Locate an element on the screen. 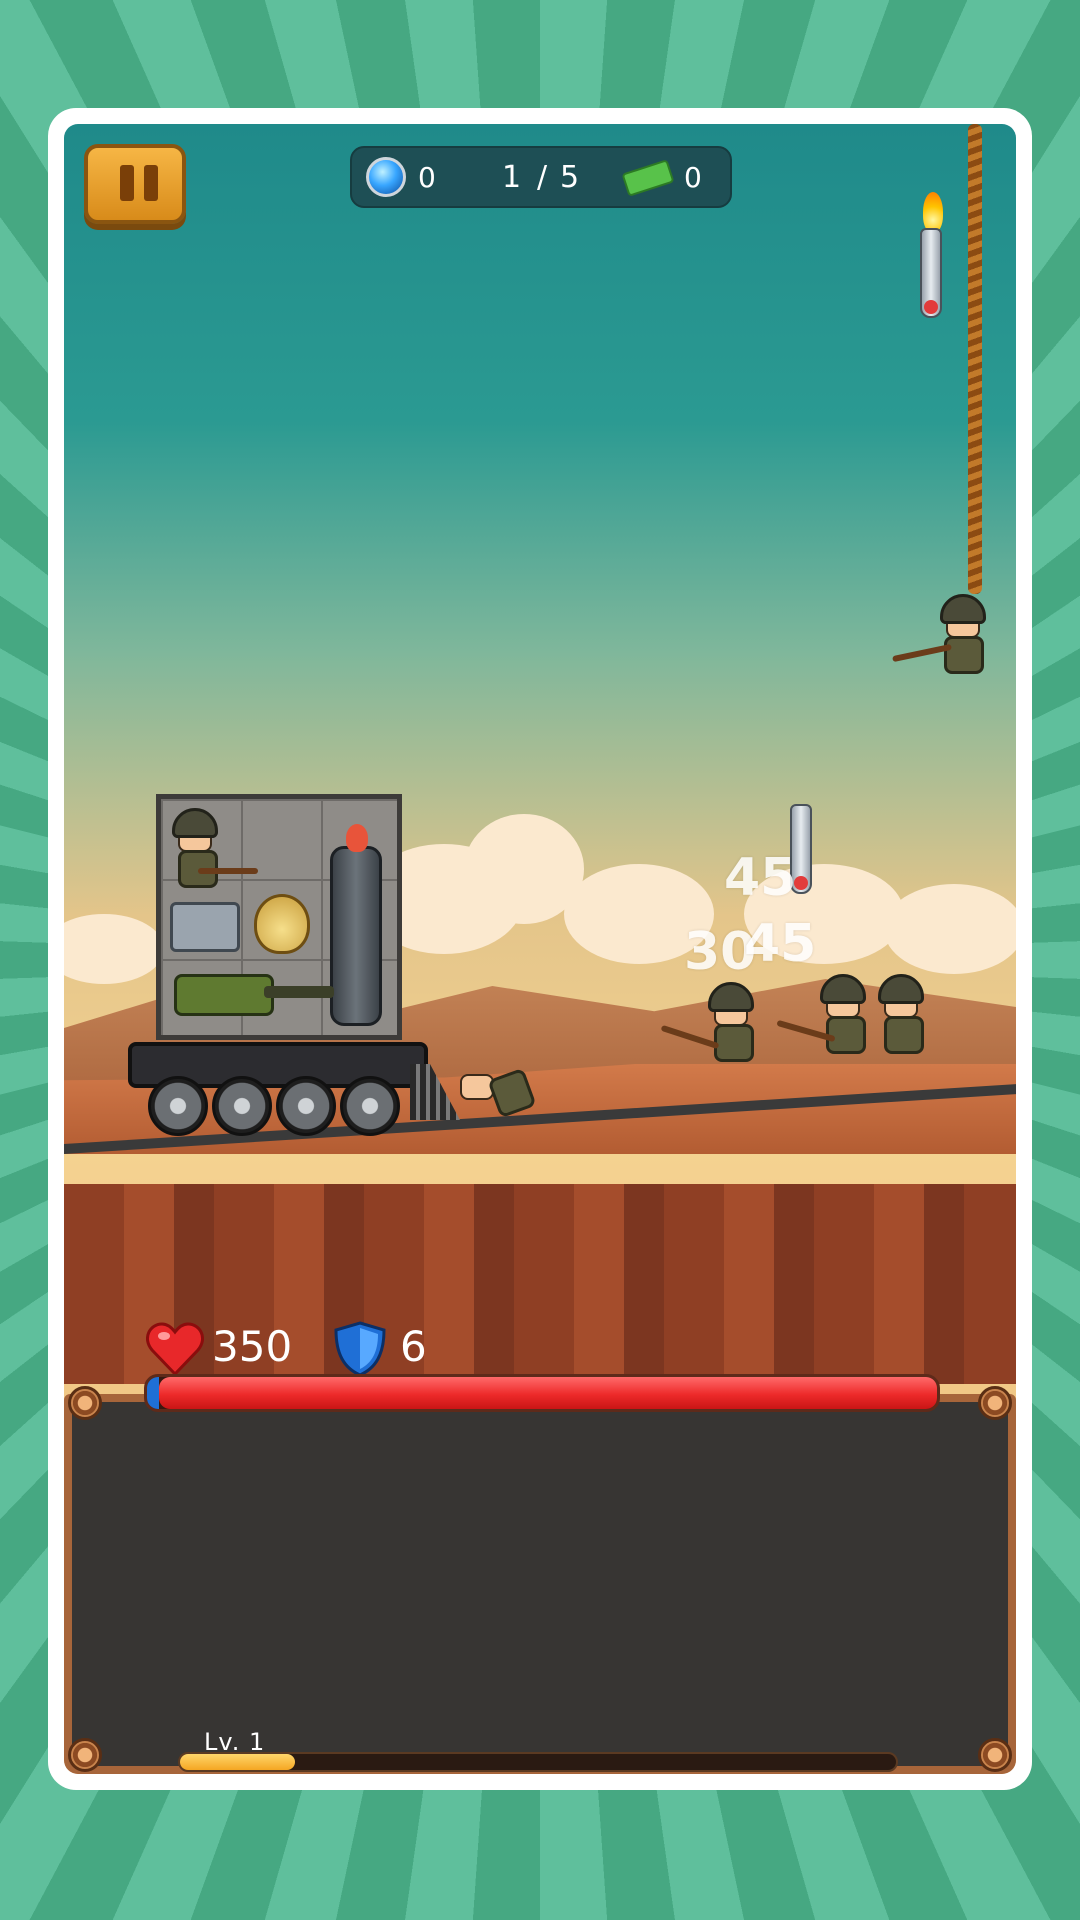 This screenshot has width=1080, height=1920. wave-total: 5 is located at coordinates (570, 177).